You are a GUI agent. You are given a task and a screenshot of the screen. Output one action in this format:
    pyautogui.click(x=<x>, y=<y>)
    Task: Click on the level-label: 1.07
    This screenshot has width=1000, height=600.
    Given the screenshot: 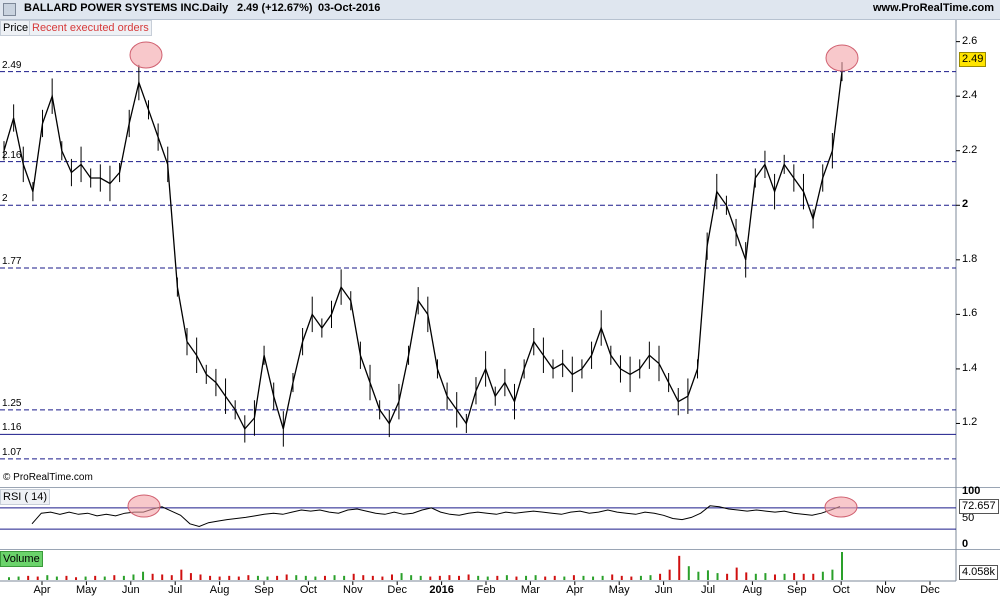 What is the action you would take?
    pyautogui.click(x=12, y=452)
    